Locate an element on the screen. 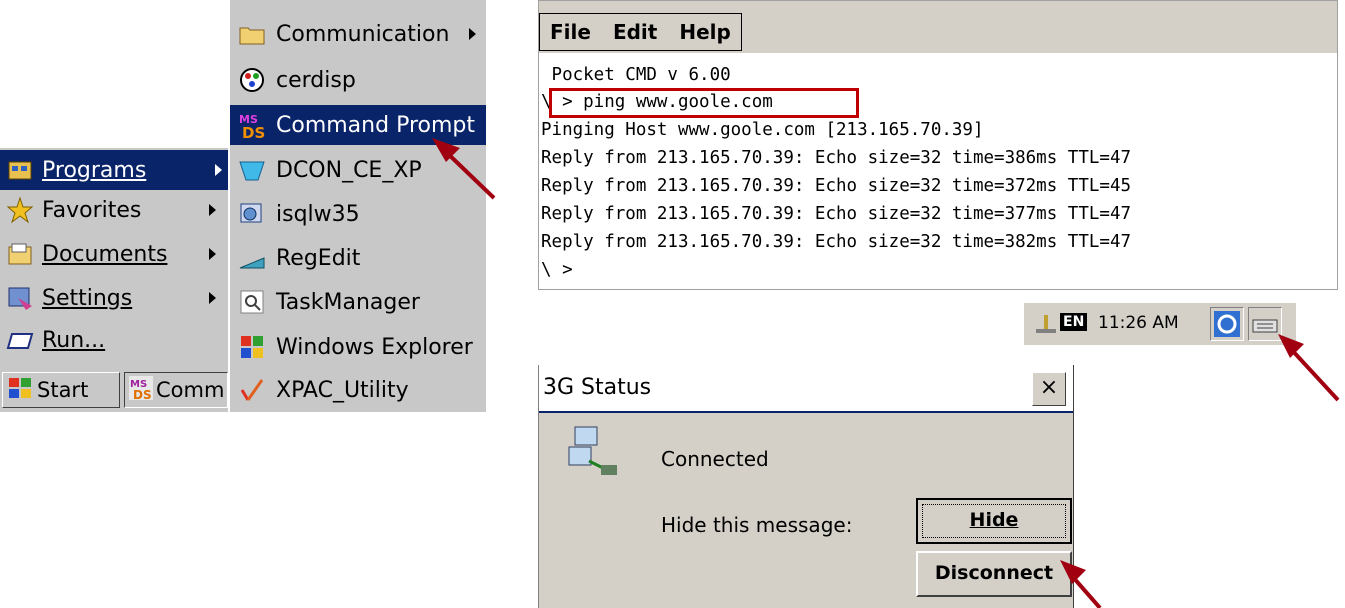 The height and width of the screenshot is (608, 1345). documents-icon is located at coordinates (20, 254).